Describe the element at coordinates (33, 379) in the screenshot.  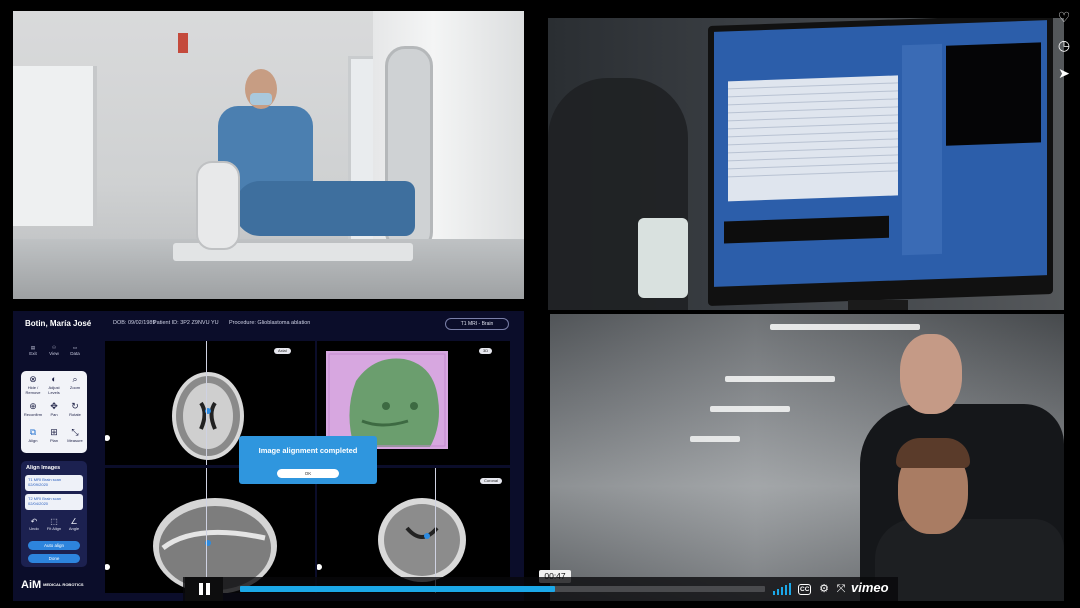
I see `hide-icon: ⊗` at that location.